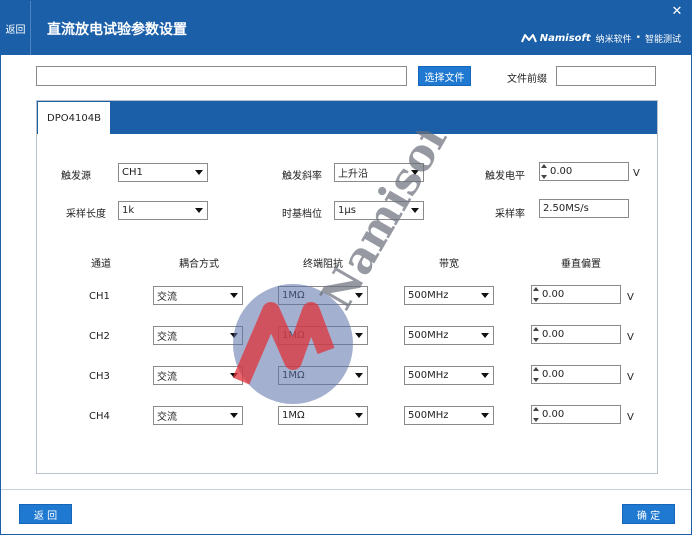 The width and height of the screenshot is (692, 535). I want to click on header-channel: 通道, so click(101, 264).